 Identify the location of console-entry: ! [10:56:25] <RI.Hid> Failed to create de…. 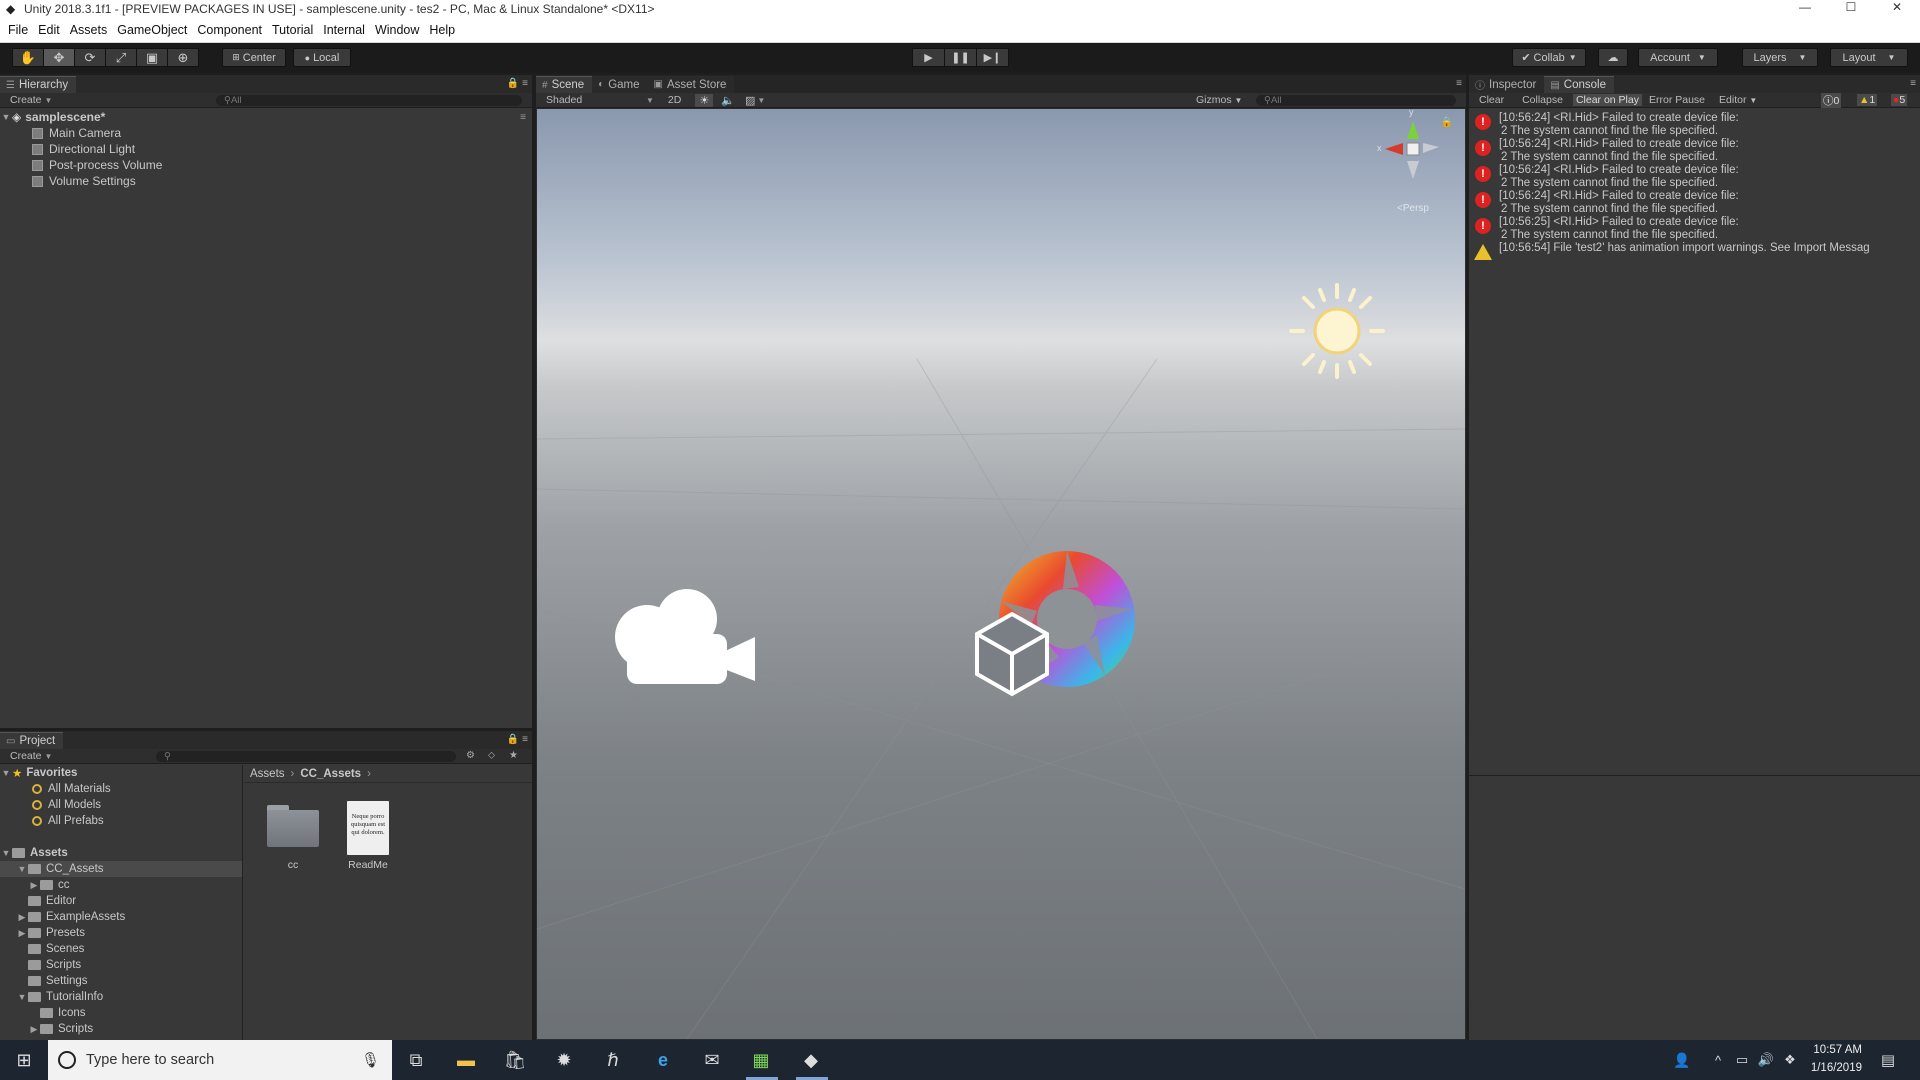
(1694, 227).